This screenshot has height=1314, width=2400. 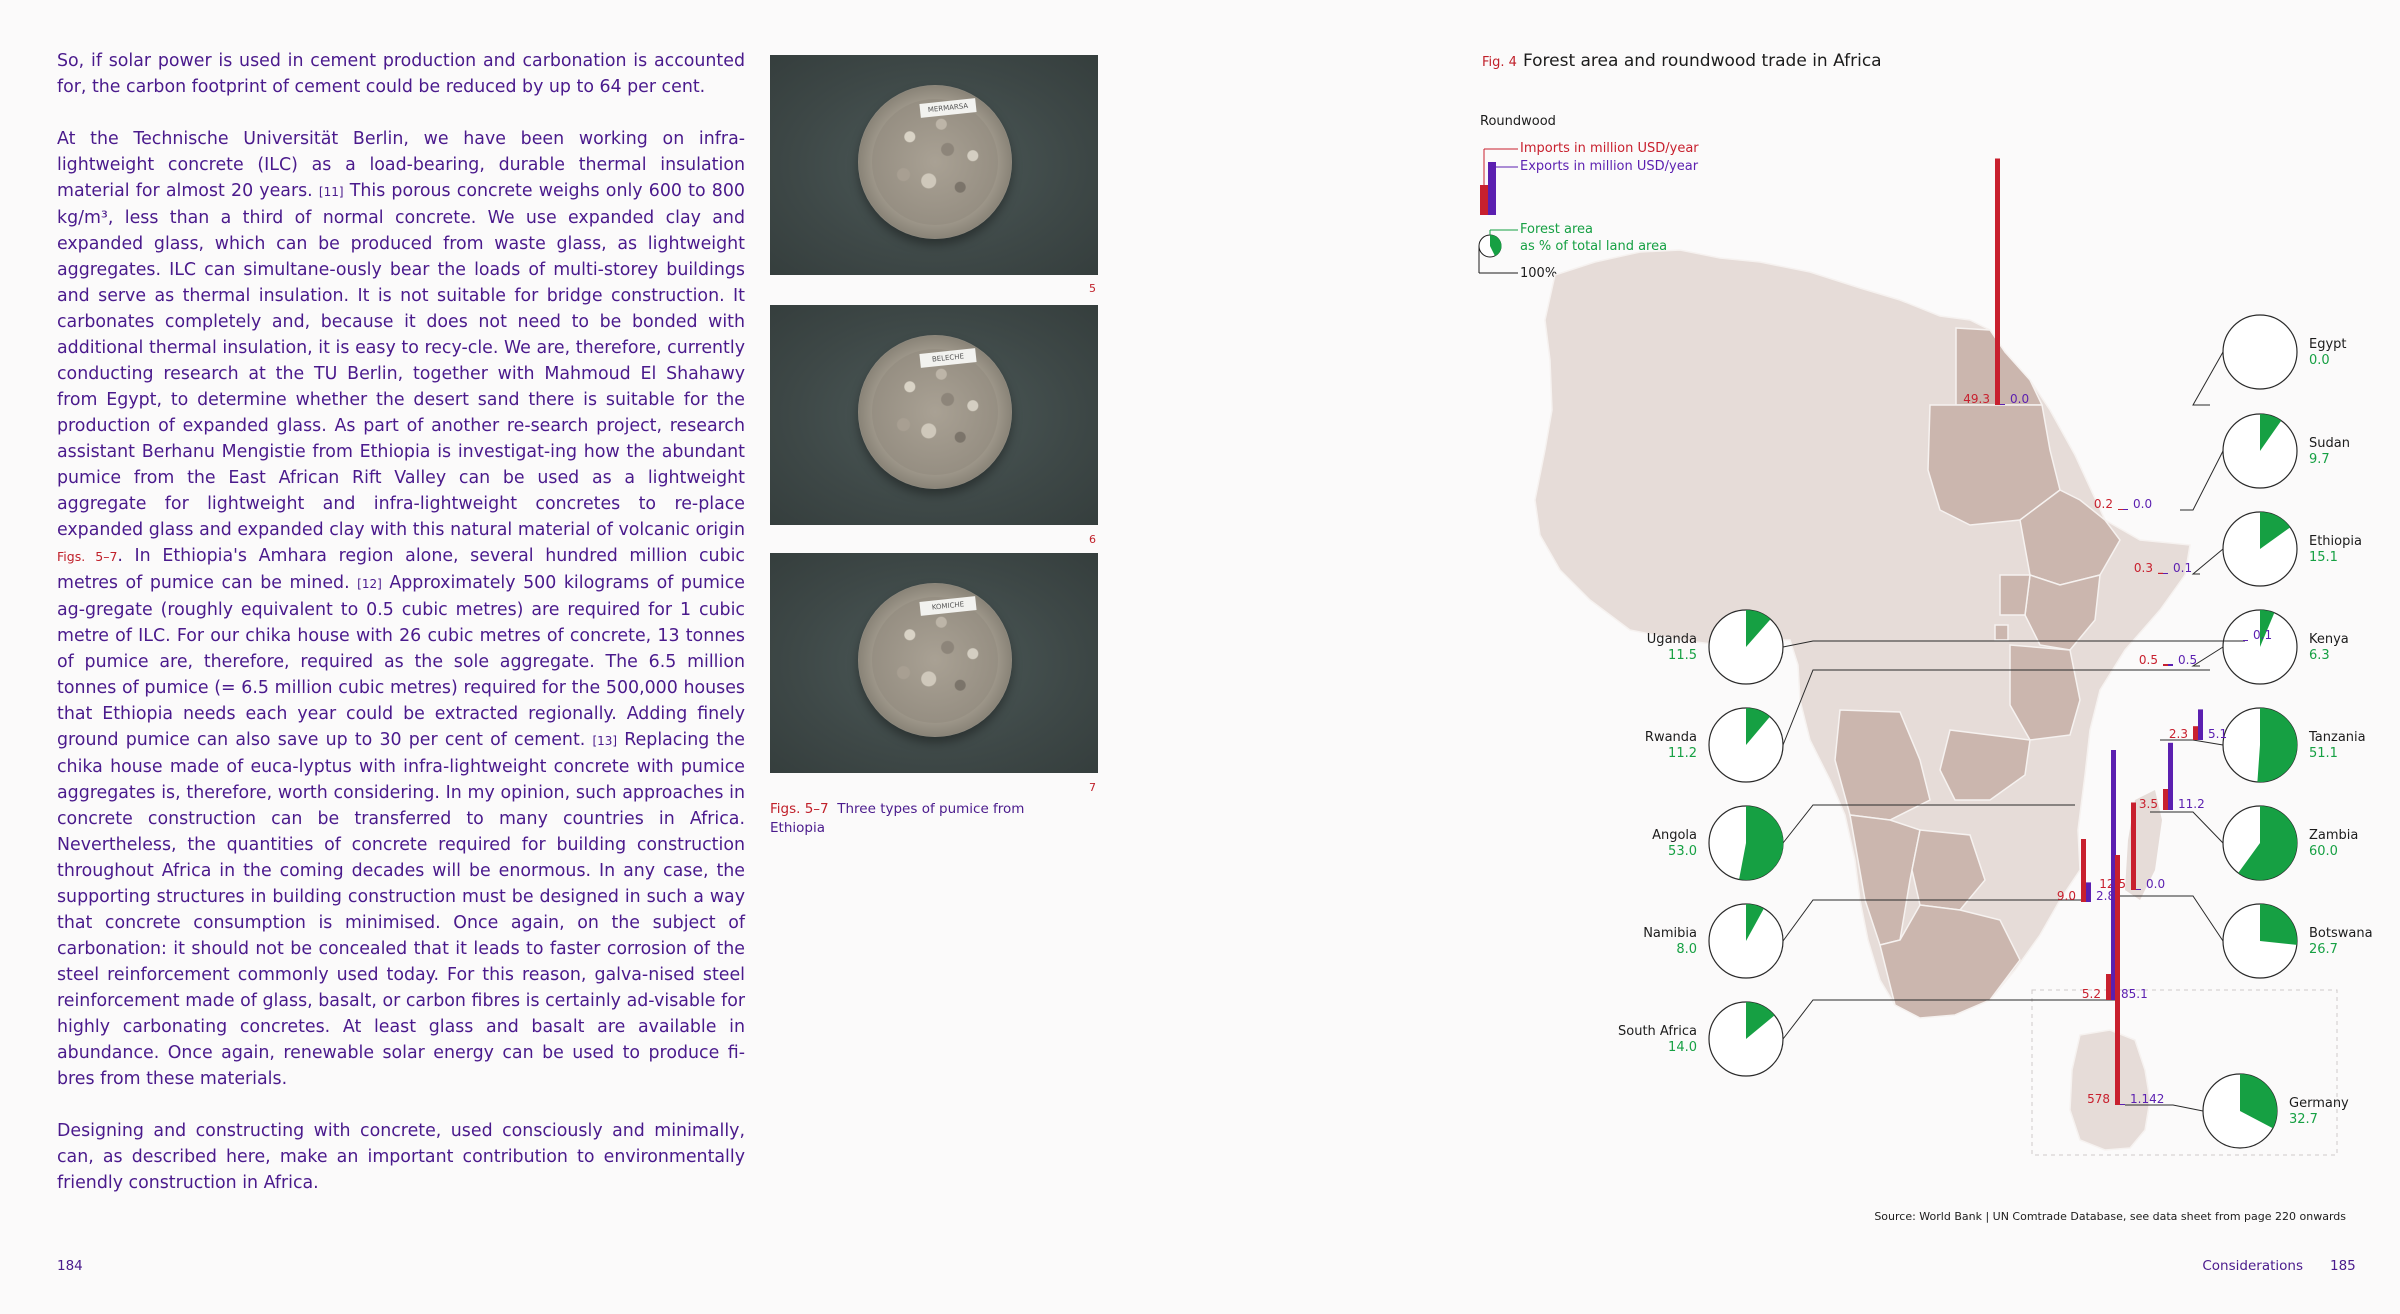 What do you see at coordinates (2110, 1090) in the screenshot?
I see `germany-outline` at bounding box center [2110, 1090].